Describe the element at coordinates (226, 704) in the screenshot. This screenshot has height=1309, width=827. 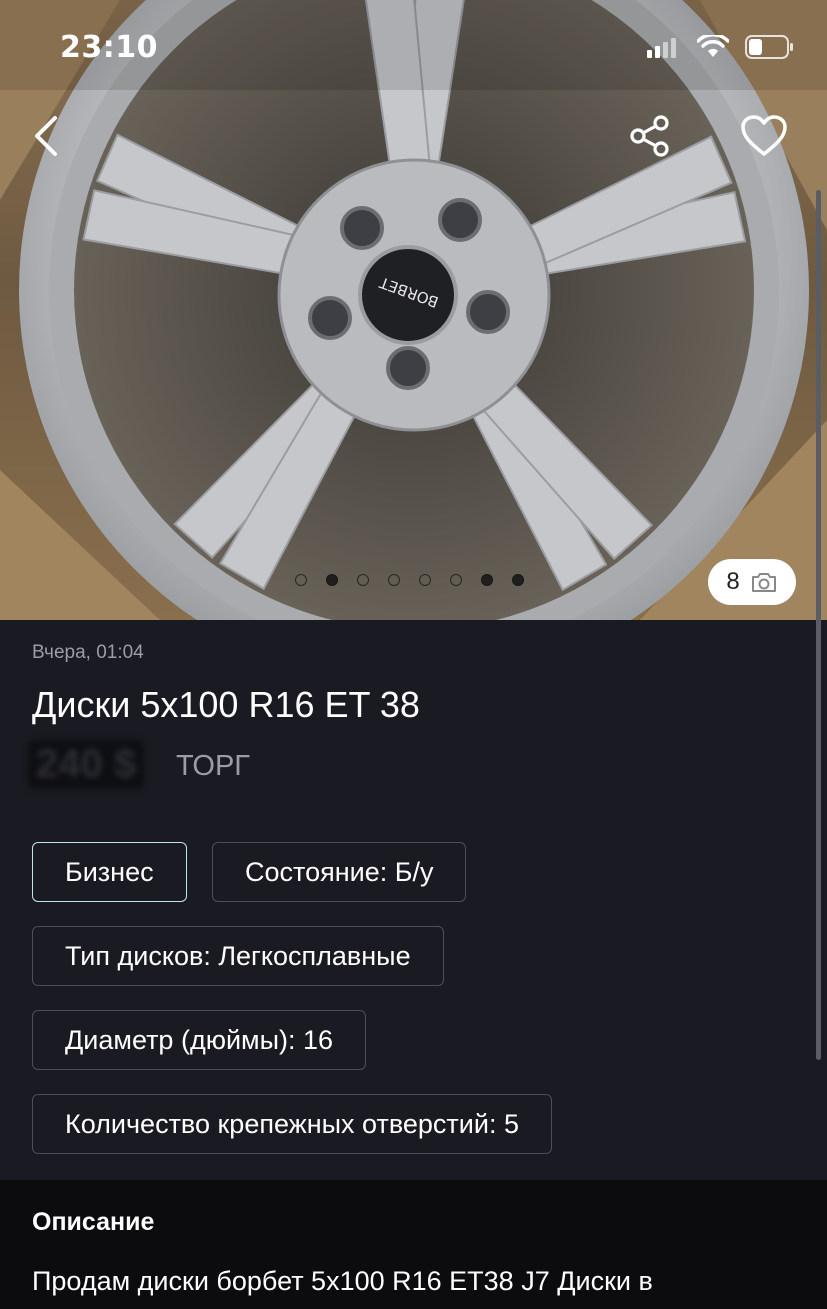
I see `listing-title: Диски 5x100 R16 ET 38` at that location.